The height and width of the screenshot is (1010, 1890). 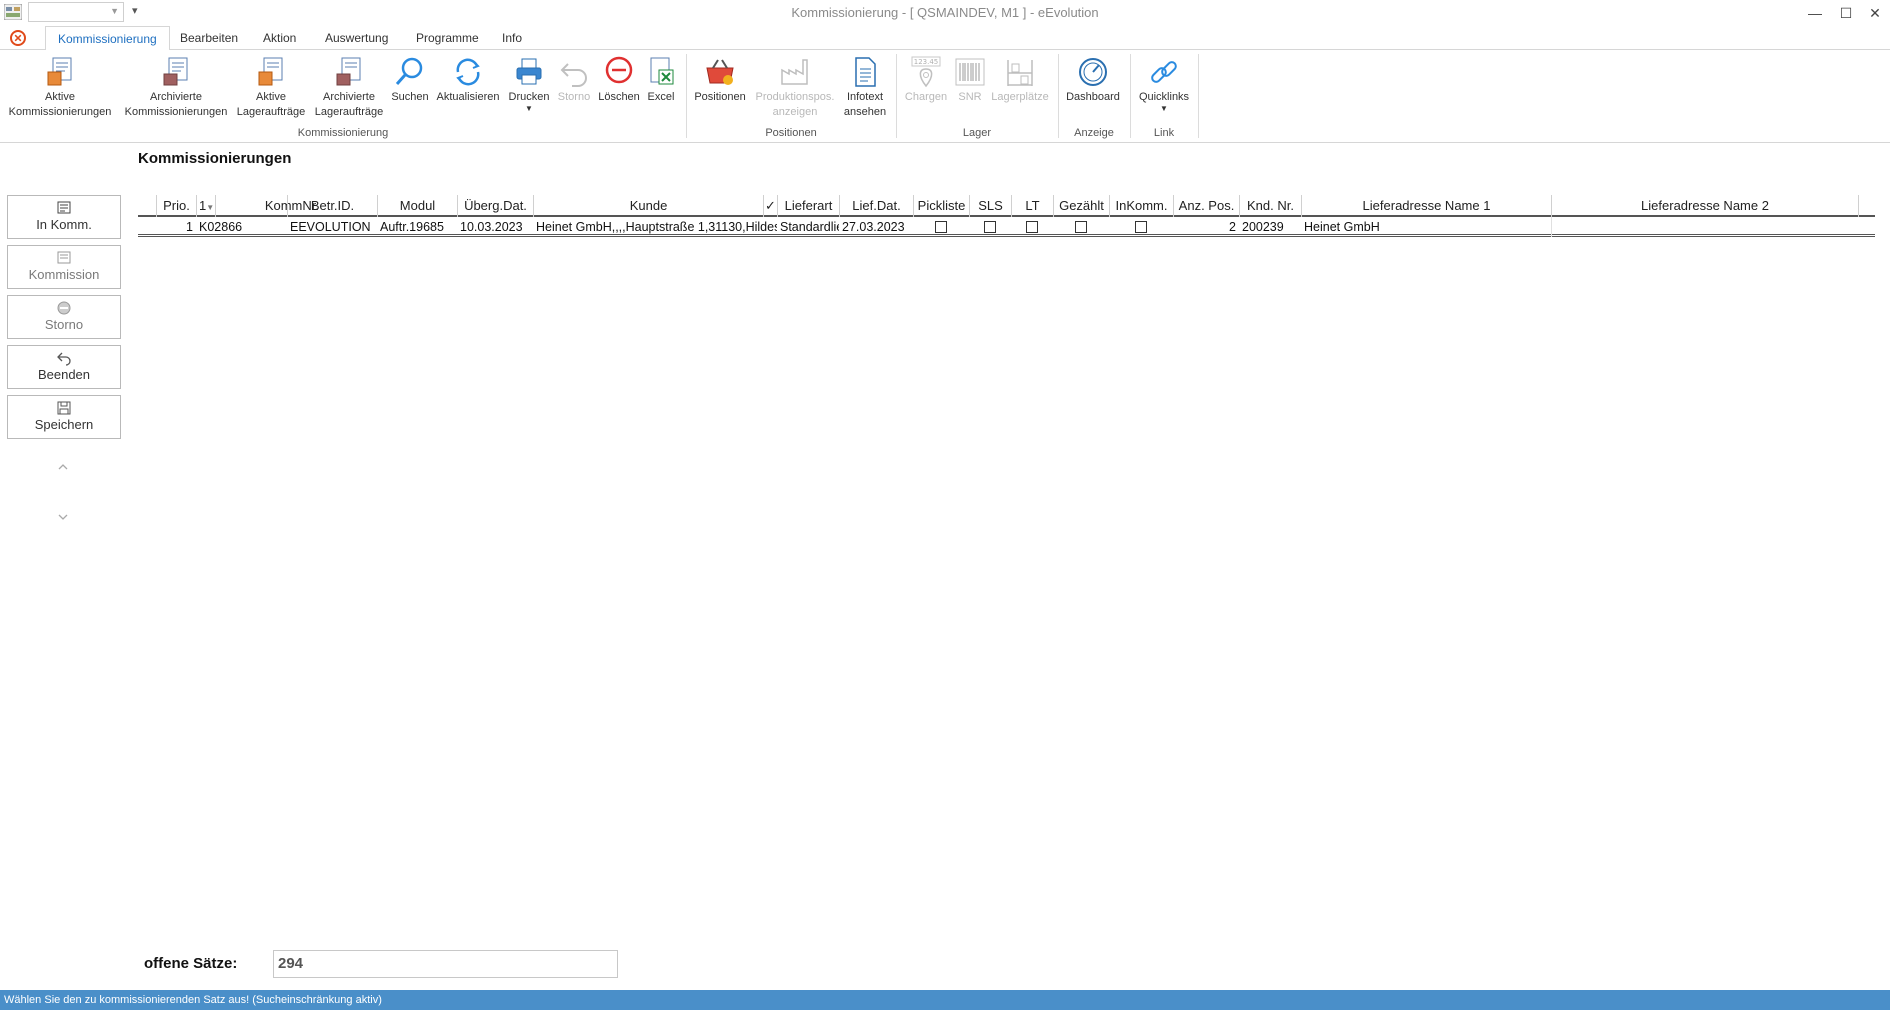 I want to click on storno-button: Storno, so click(x=64, y=317).